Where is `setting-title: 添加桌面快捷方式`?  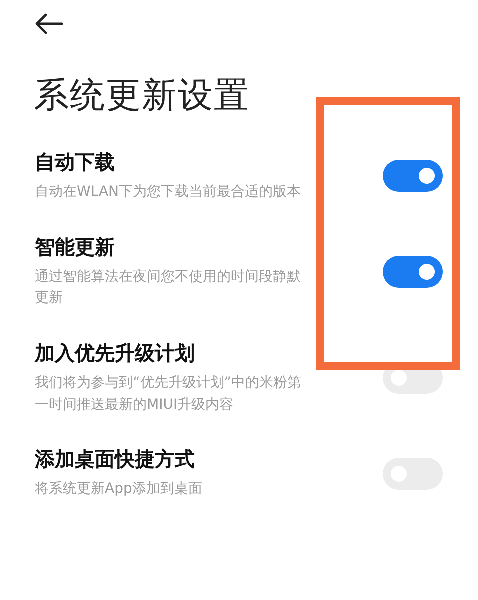 setting-title: 添加桌面快捷方式 is located at coordinates (115, 460).